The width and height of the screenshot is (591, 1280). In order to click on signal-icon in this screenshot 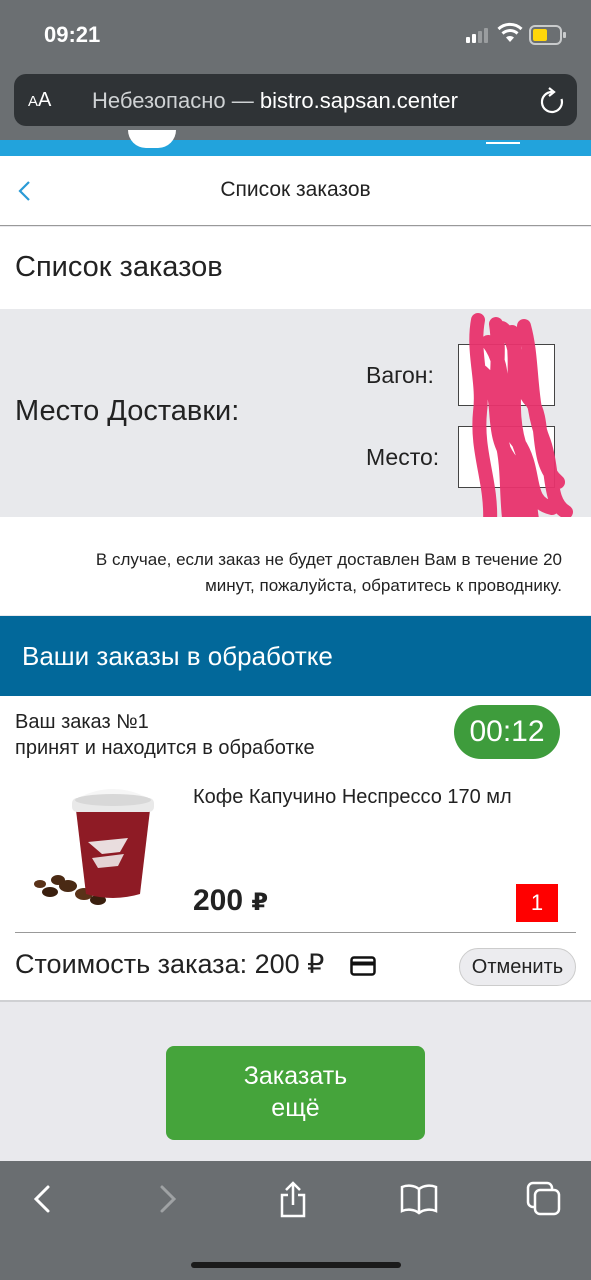, I will do `click(477, 35)`.